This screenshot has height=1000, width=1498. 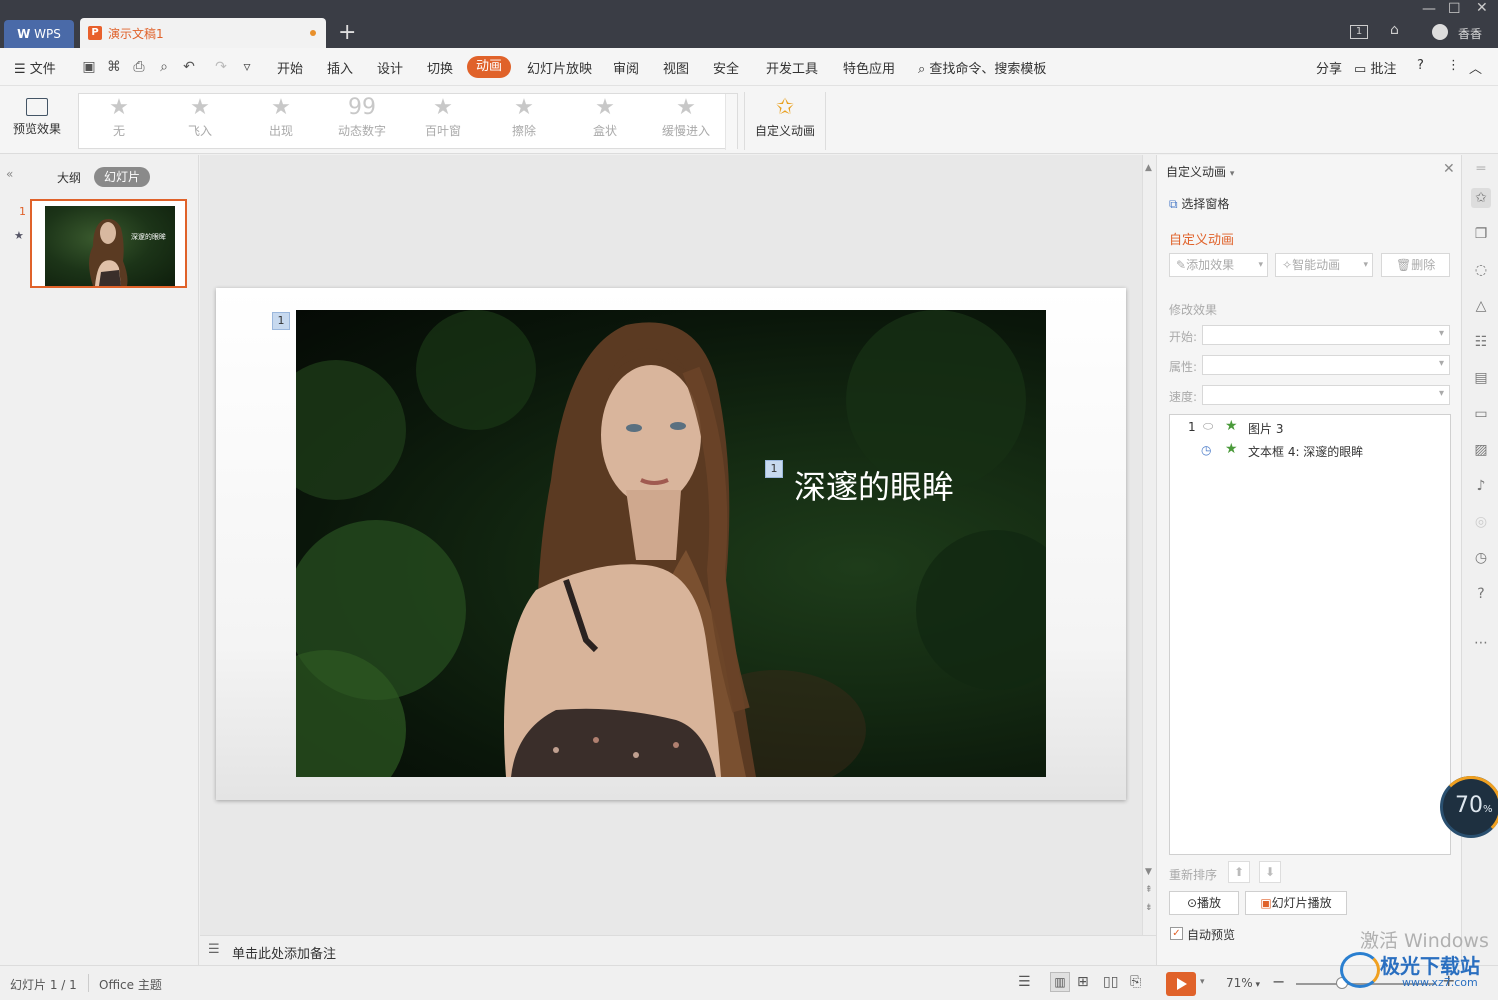 I want to click on autopreview-checkbox: ✓, so click(x=1176, y=933).